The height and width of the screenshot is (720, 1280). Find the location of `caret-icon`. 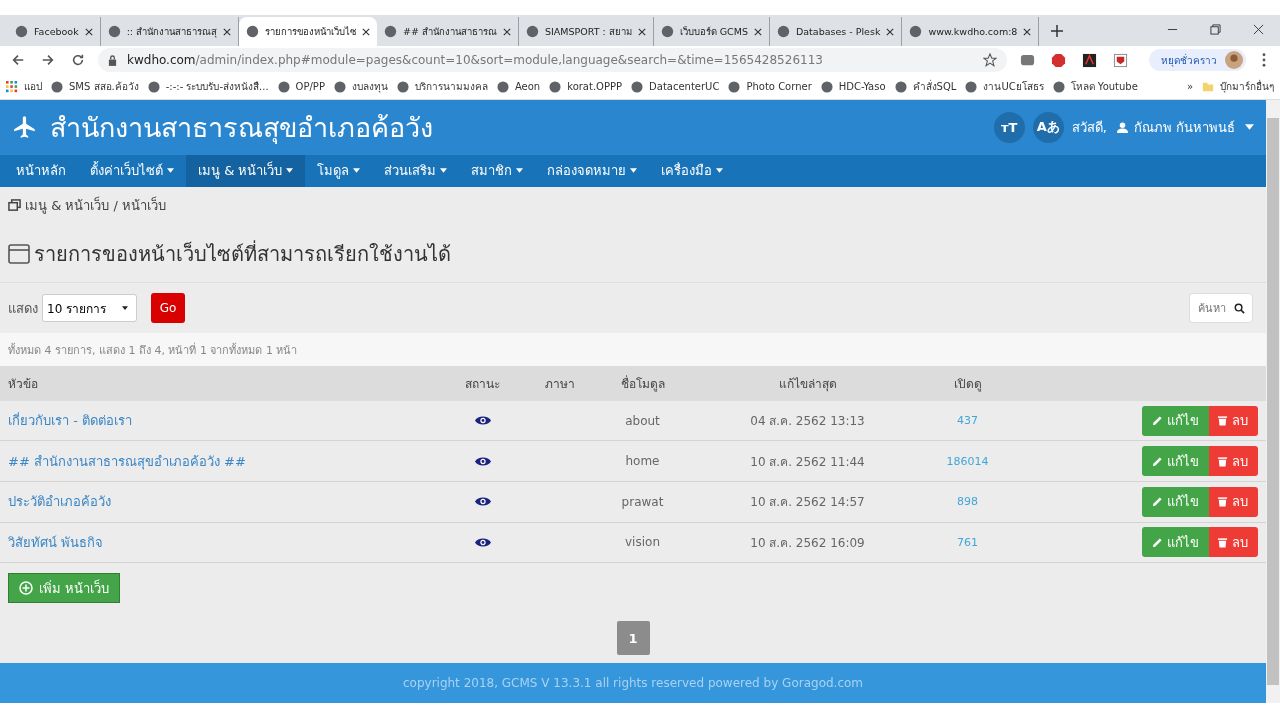

caret-icon is located at coordinates (1249, 127).